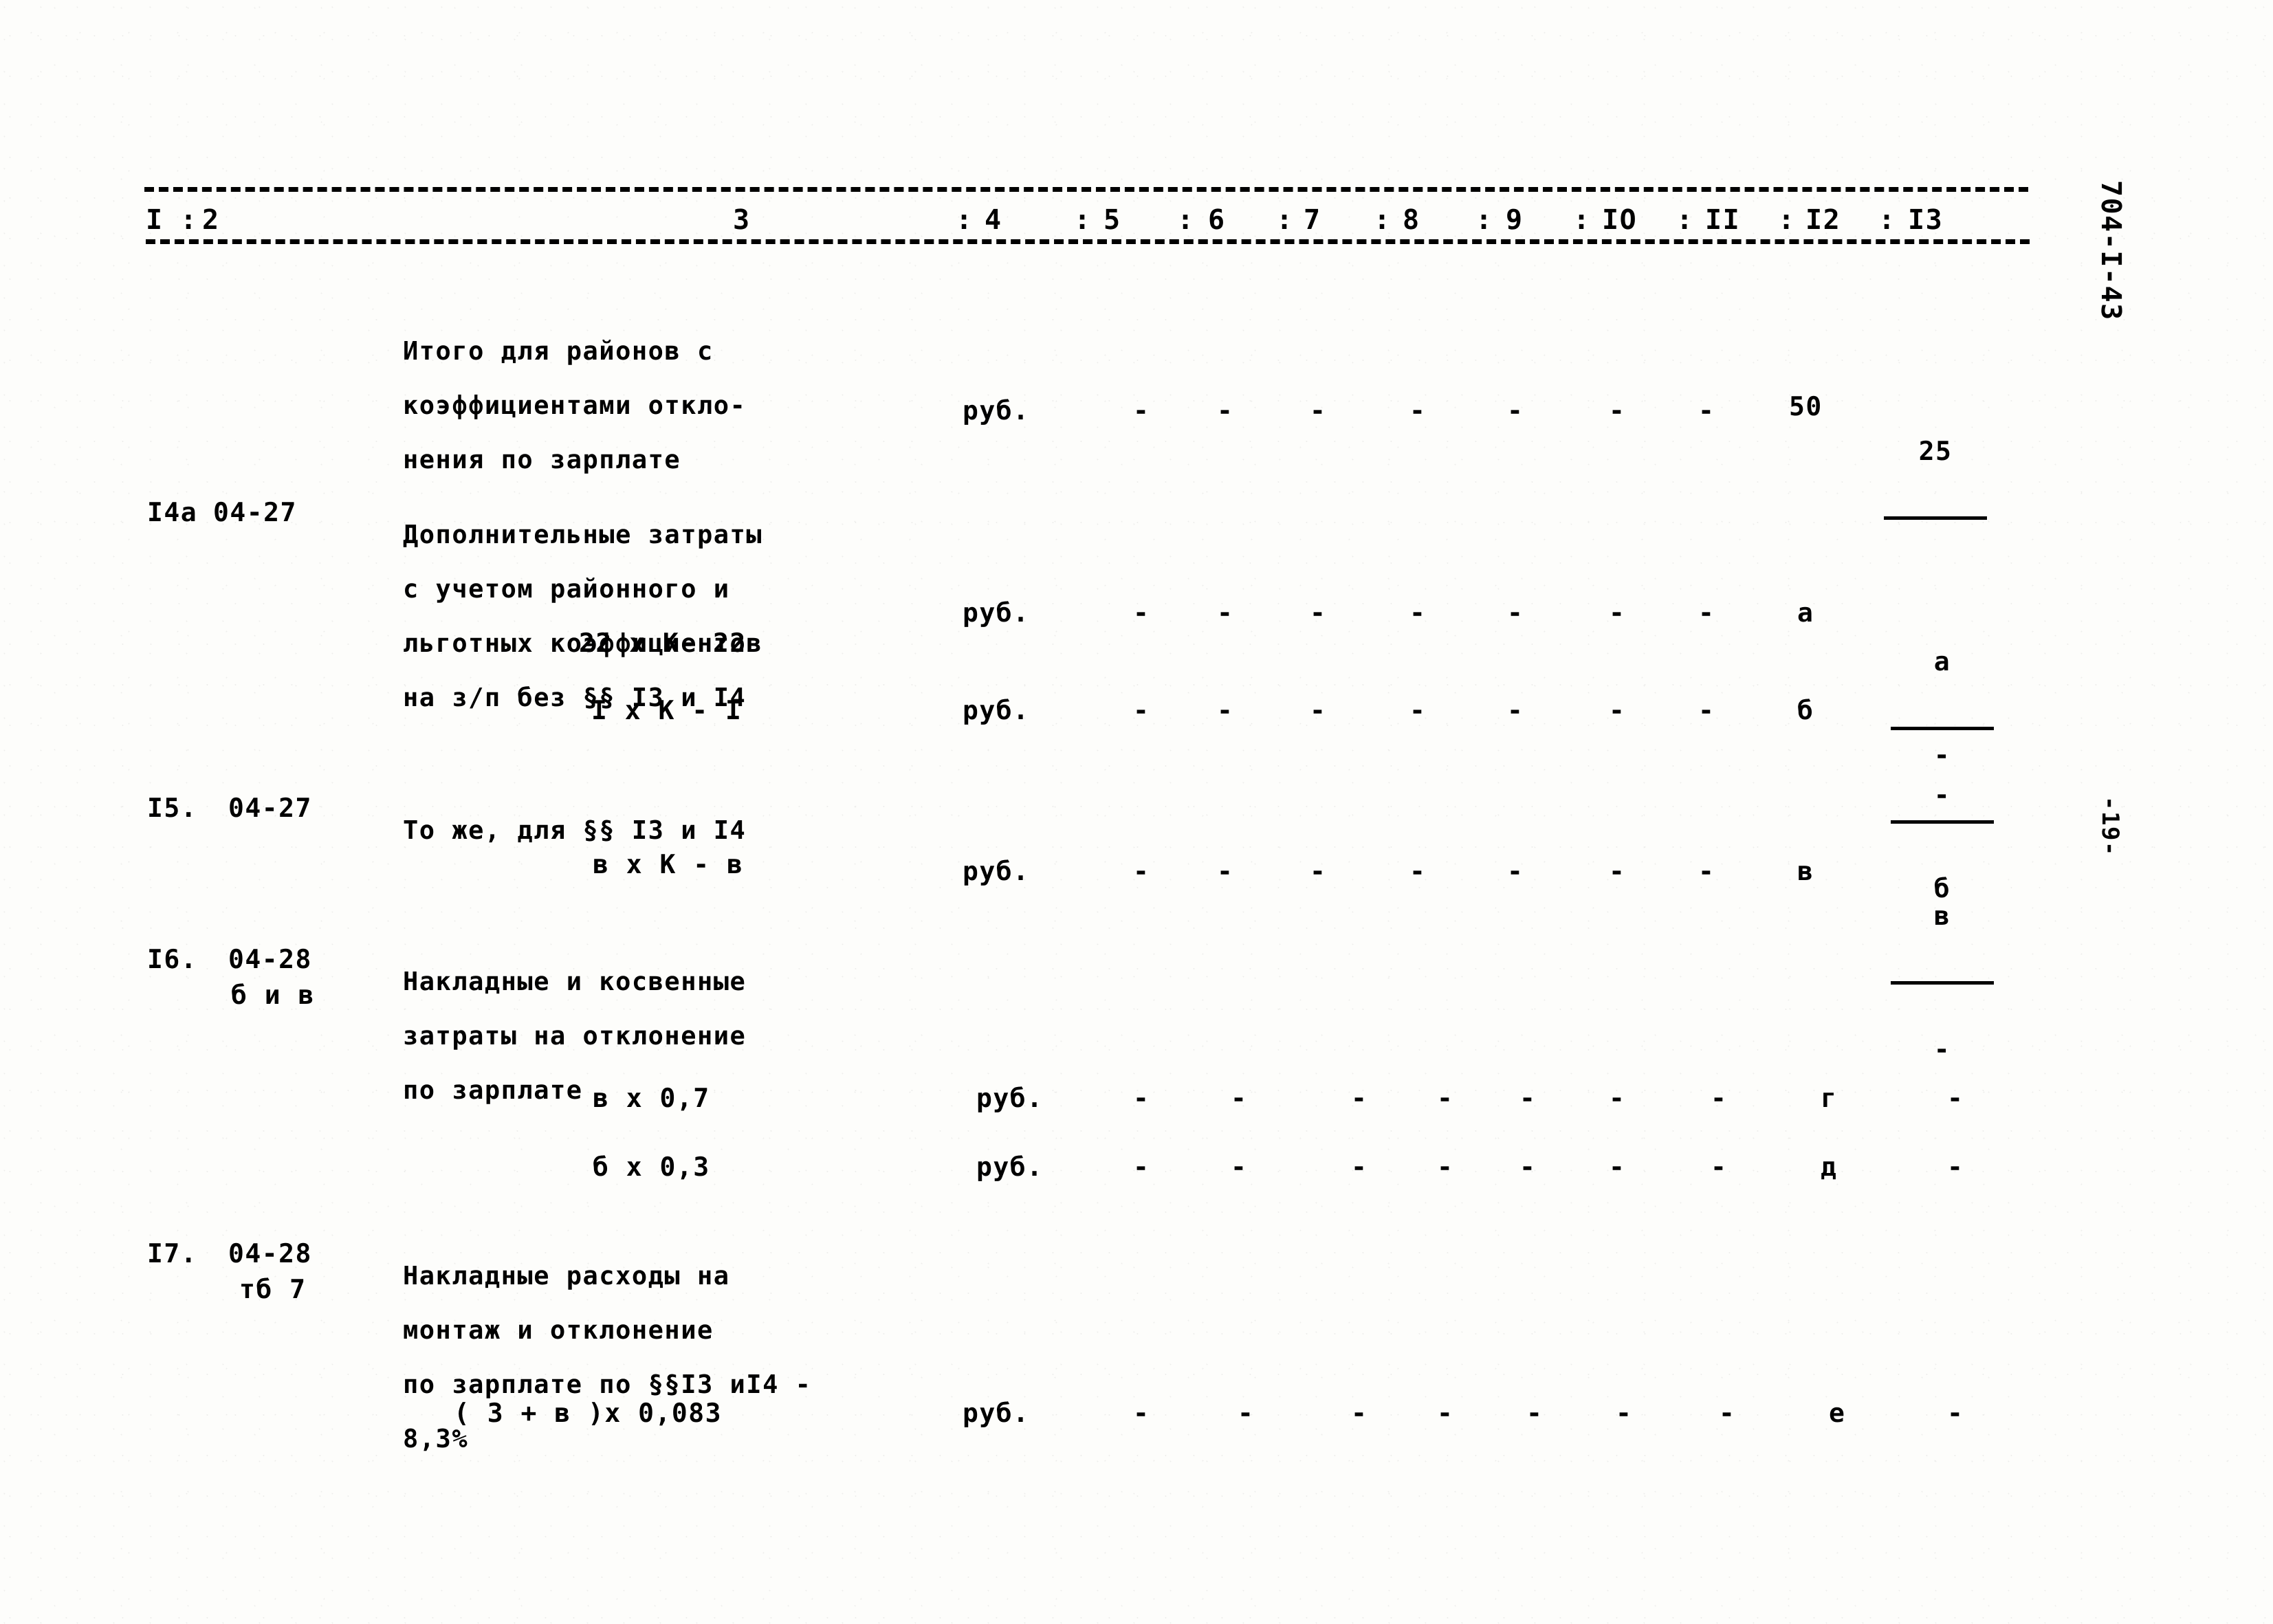 The width and height of the screenshot is (2273, 1624). Describe the element at coordinates (1312, 220) in the screenshot. I see `column-header-7: 7` at that location.